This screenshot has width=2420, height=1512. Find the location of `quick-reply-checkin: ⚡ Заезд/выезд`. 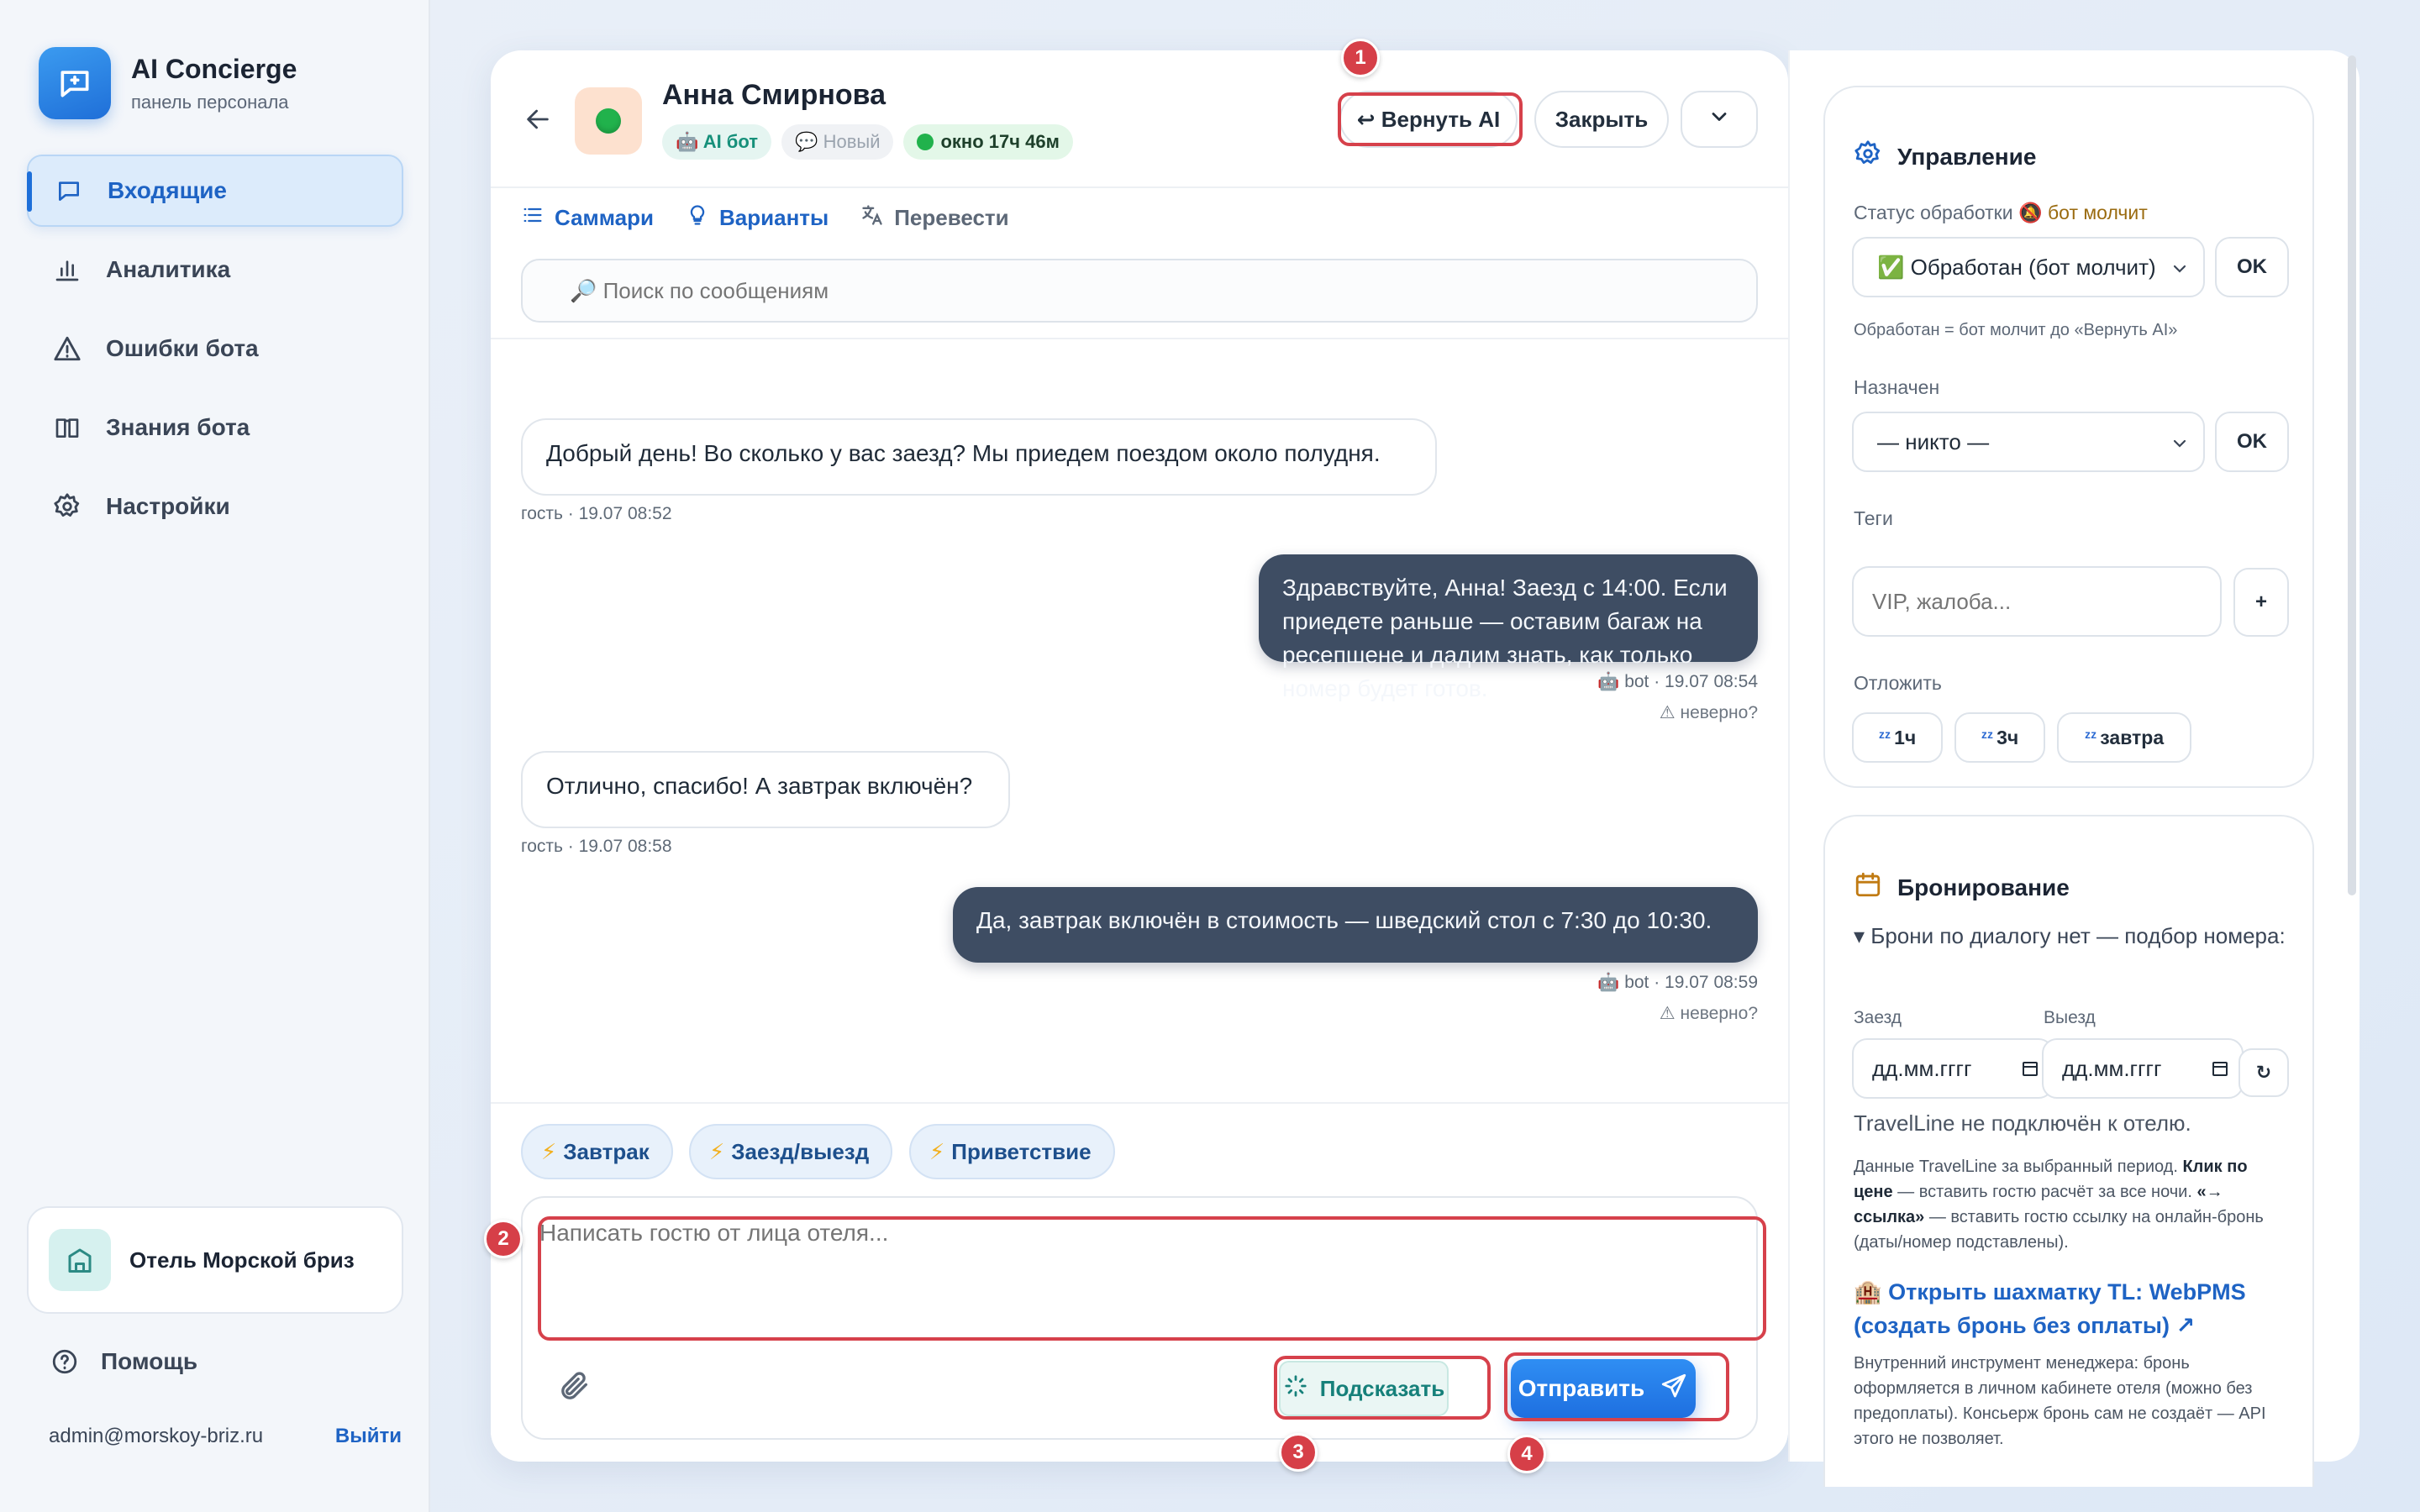

quick-reply-checkin: ⚡ Заезд/выезд is located at coordinates (791, 1151).